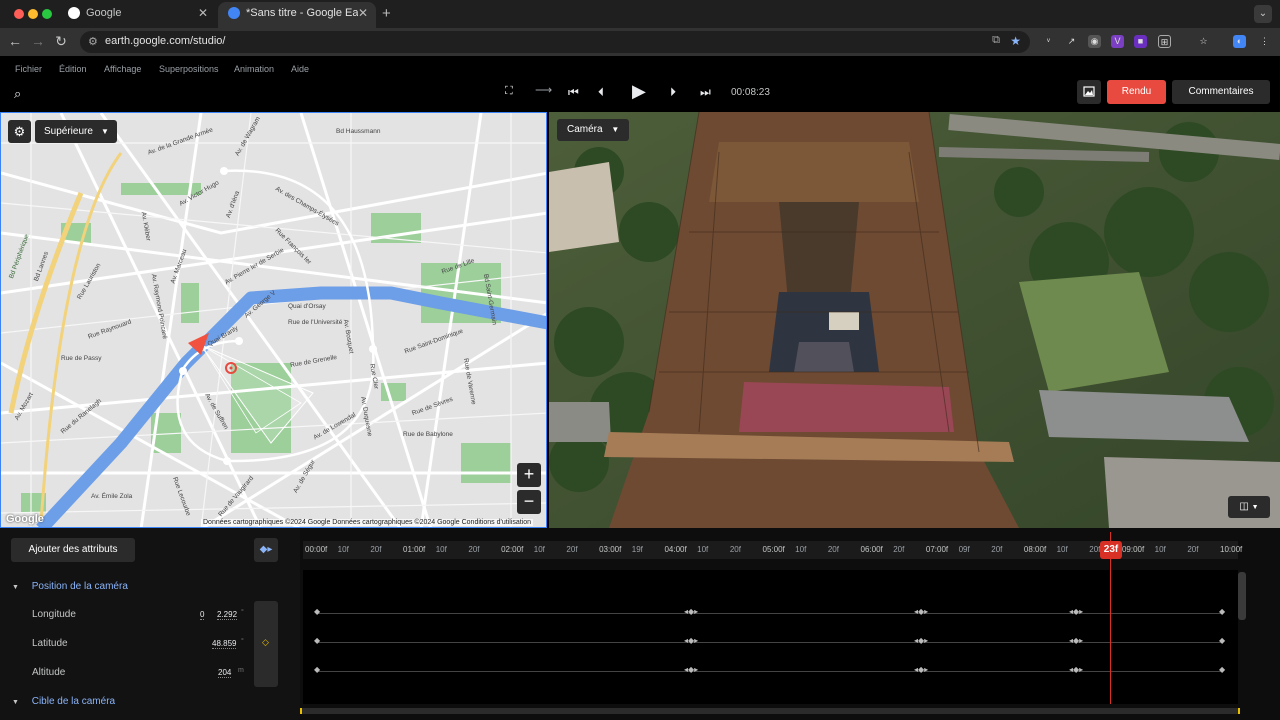 The image size is (1280, 720). What do you see at coordinates (315, 322) in the screenshot?
I see `street-label: Rue de l'Université` at bounding box center [315, 322].